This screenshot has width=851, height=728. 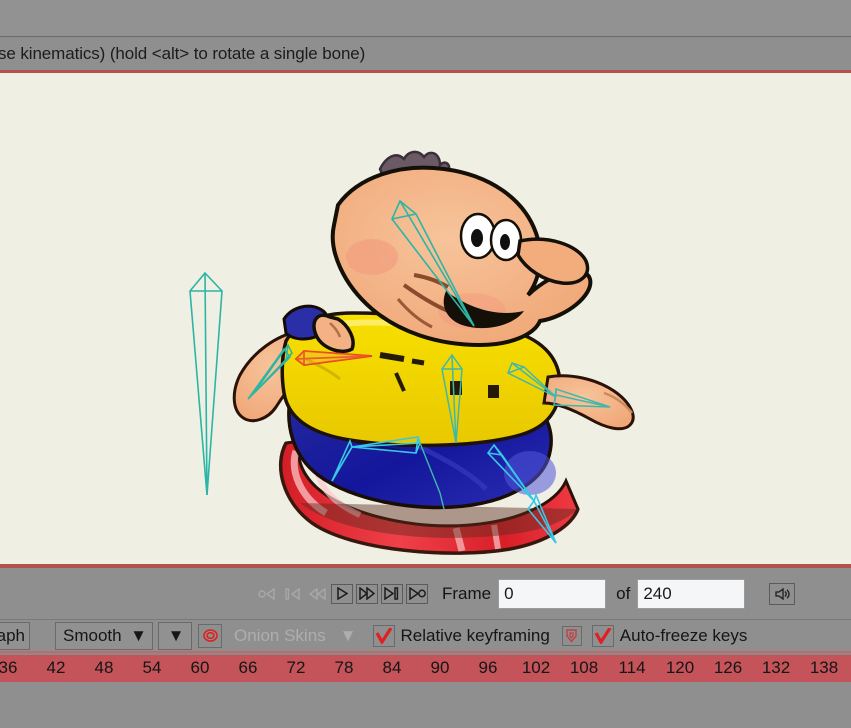 I want to click on bone-root, so click(x=206, y=383).